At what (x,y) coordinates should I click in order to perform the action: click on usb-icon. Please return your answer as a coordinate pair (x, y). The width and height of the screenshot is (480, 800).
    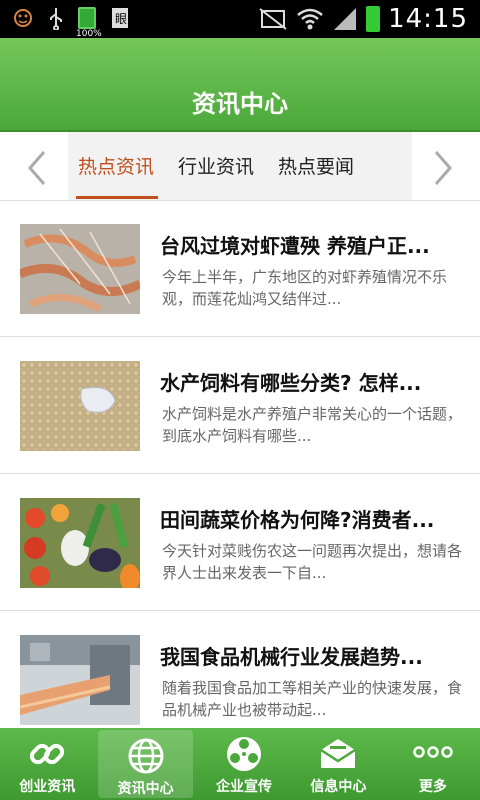
    Looking at the image, I should click on (56, 18).